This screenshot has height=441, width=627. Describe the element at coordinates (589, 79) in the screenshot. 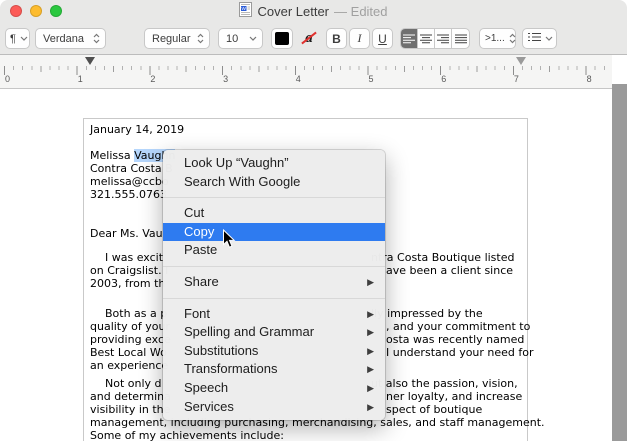

I see `ruler-inch-label: 8` at that location.